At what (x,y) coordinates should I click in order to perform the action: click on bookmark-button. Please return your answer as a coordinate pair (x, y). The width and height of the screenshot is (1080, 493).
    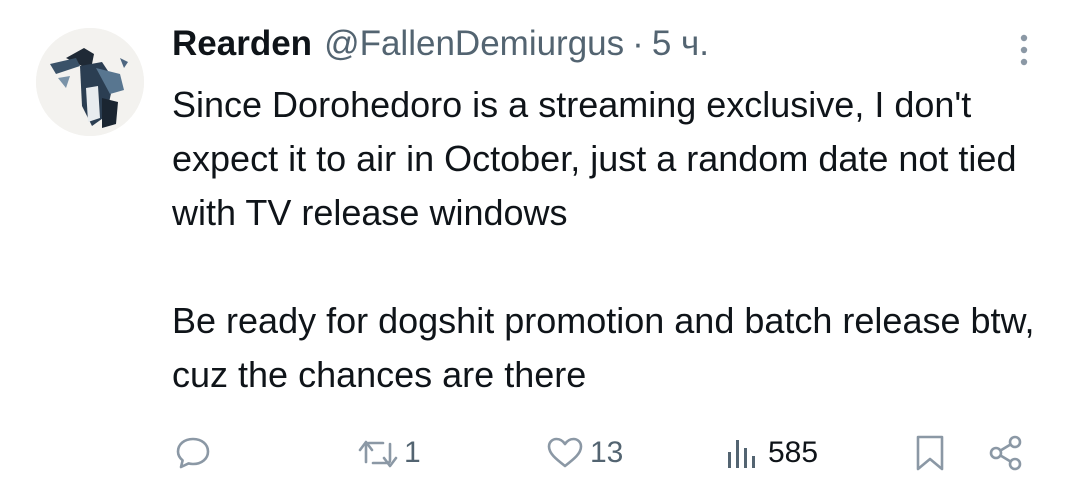
    Looking at the image, I should click on (930, 453).